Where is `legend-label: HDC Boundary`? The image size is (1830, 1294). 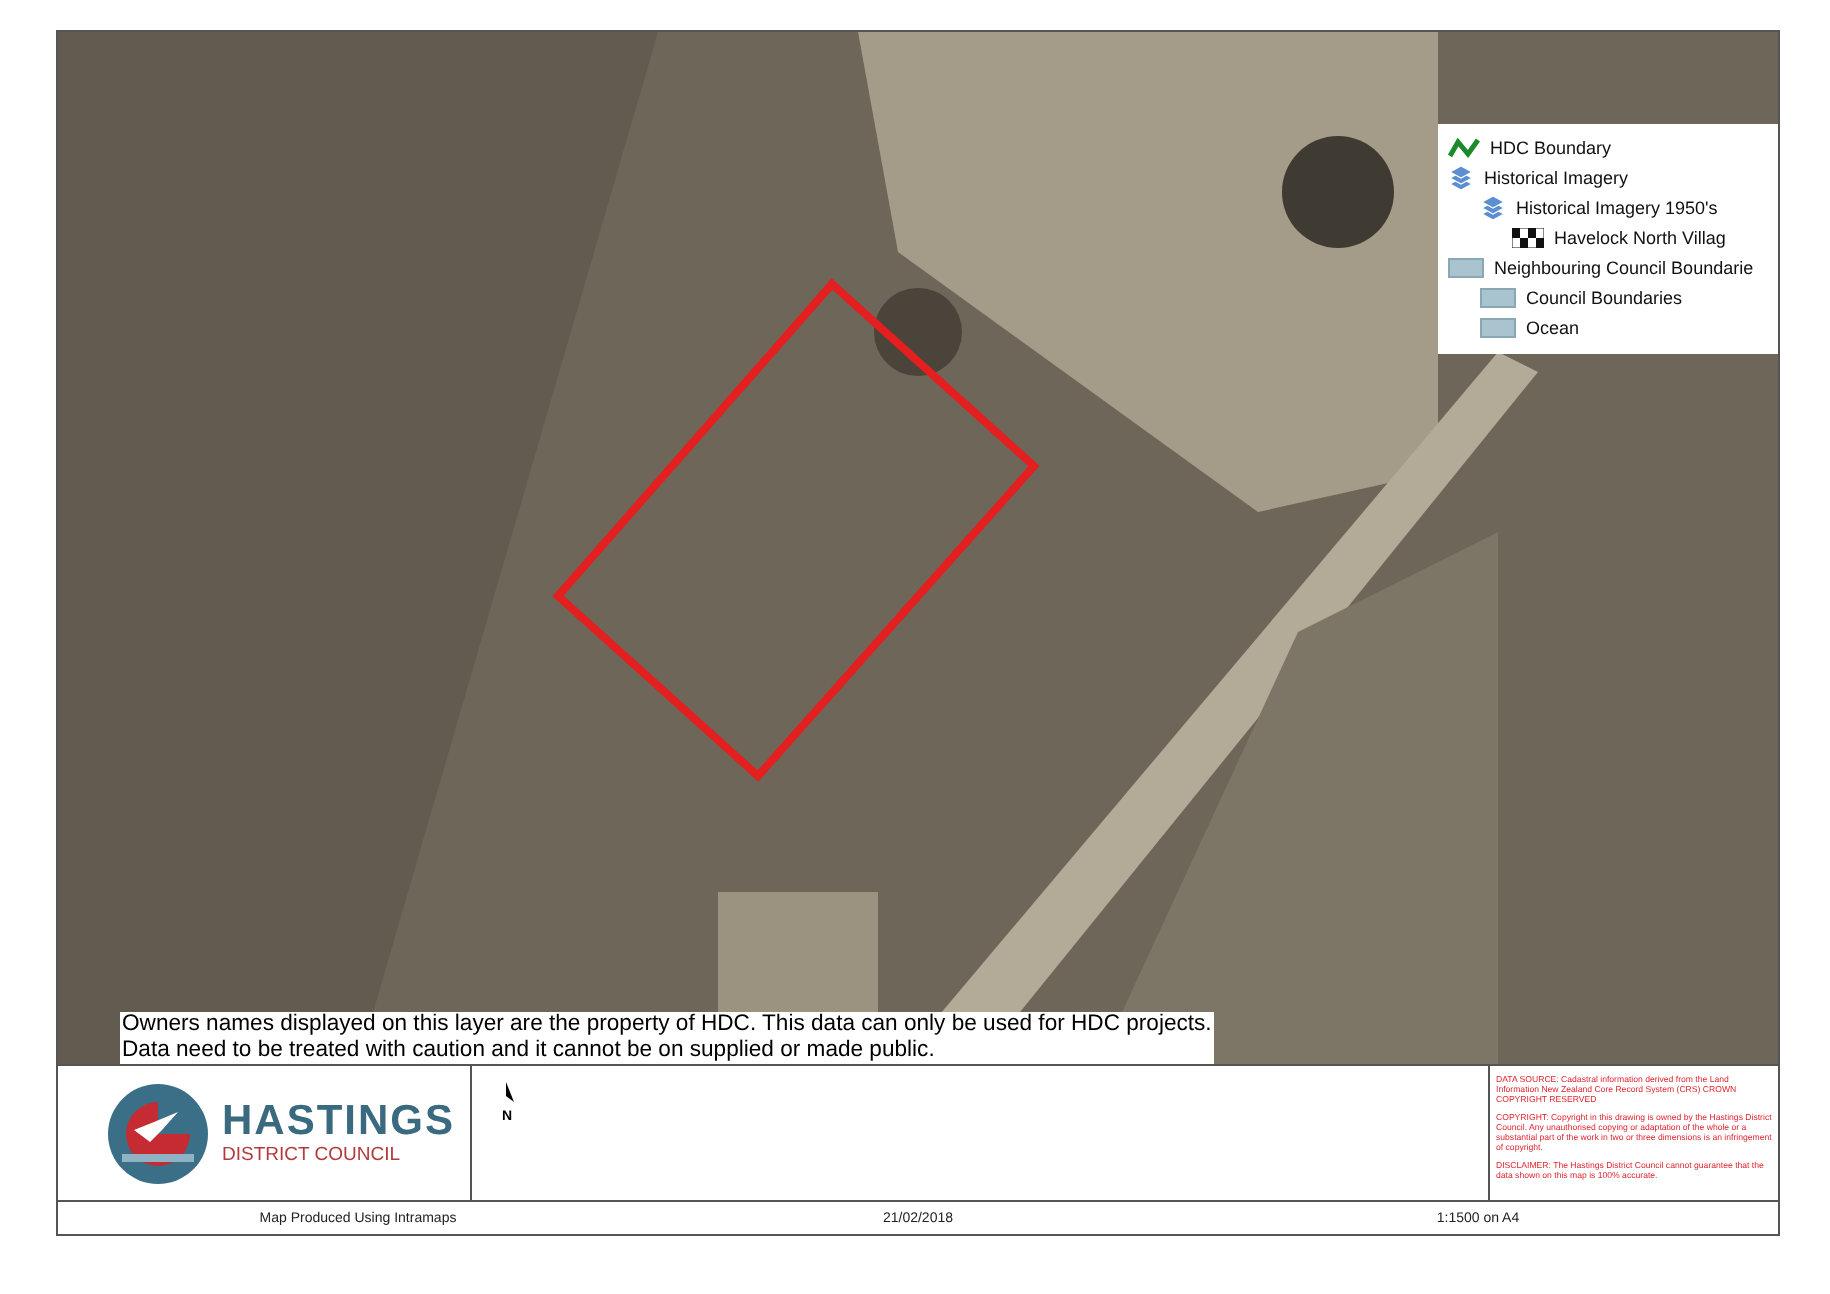 legend-label: HDC Boundary is located at coordinates (1551, 147).